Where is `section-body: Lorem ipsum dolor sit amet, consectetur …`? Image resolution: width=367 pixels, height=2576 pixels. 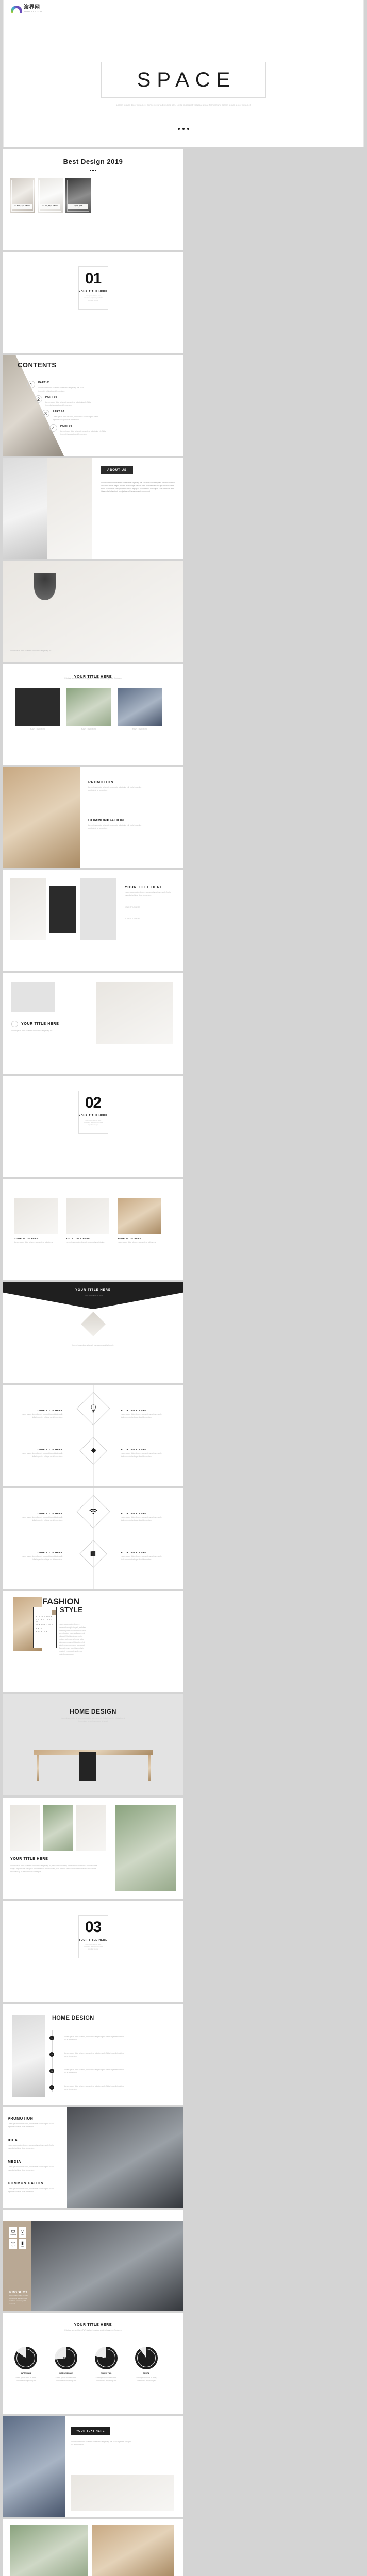
section-body: Lorem ipsum dolor sit amet, consectetur … is located at coordinates (93, 1123).